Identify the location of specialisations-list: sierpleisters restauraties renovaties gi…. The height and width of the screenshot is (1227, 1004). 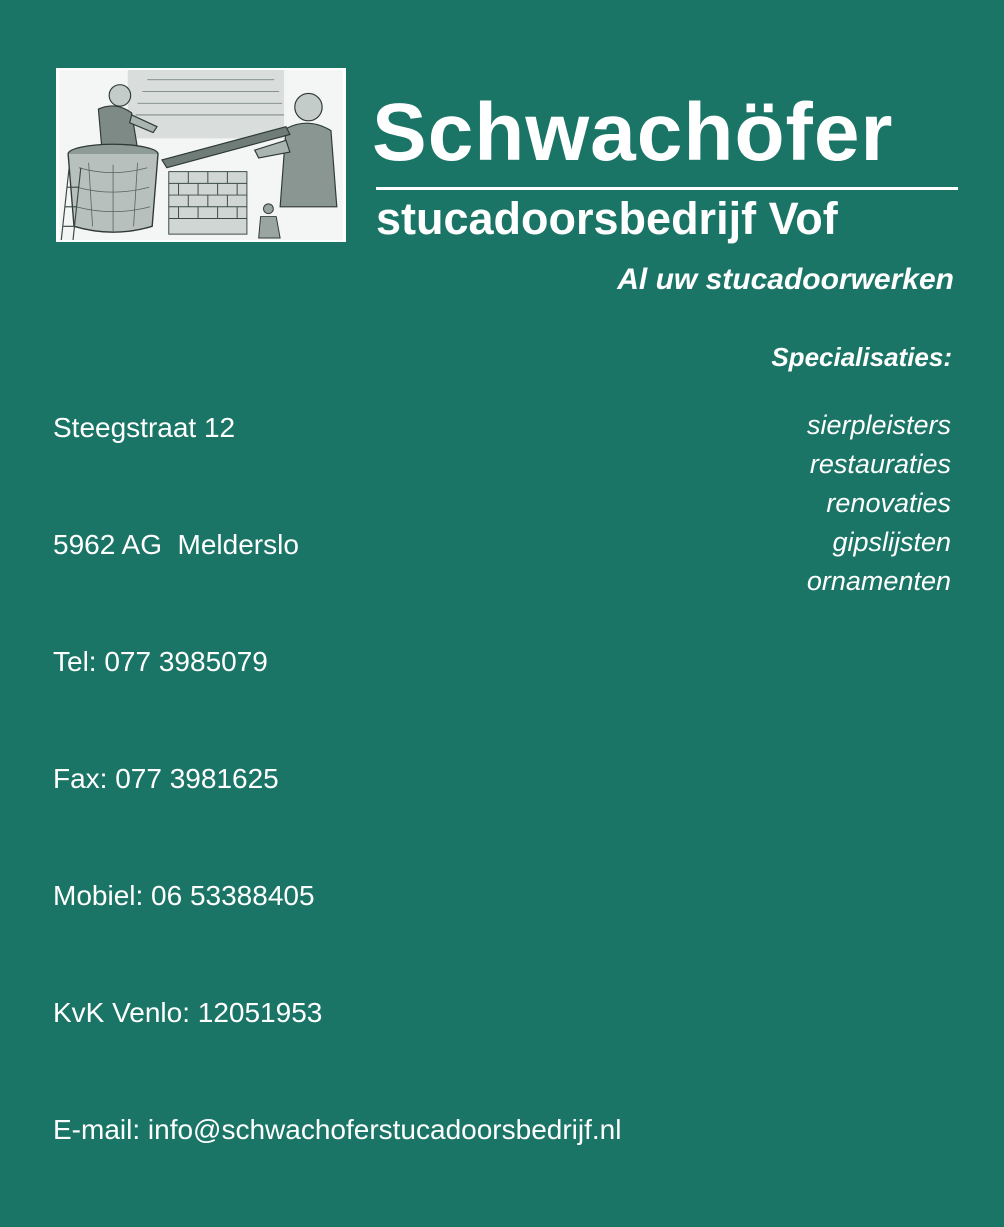
(879, 503).